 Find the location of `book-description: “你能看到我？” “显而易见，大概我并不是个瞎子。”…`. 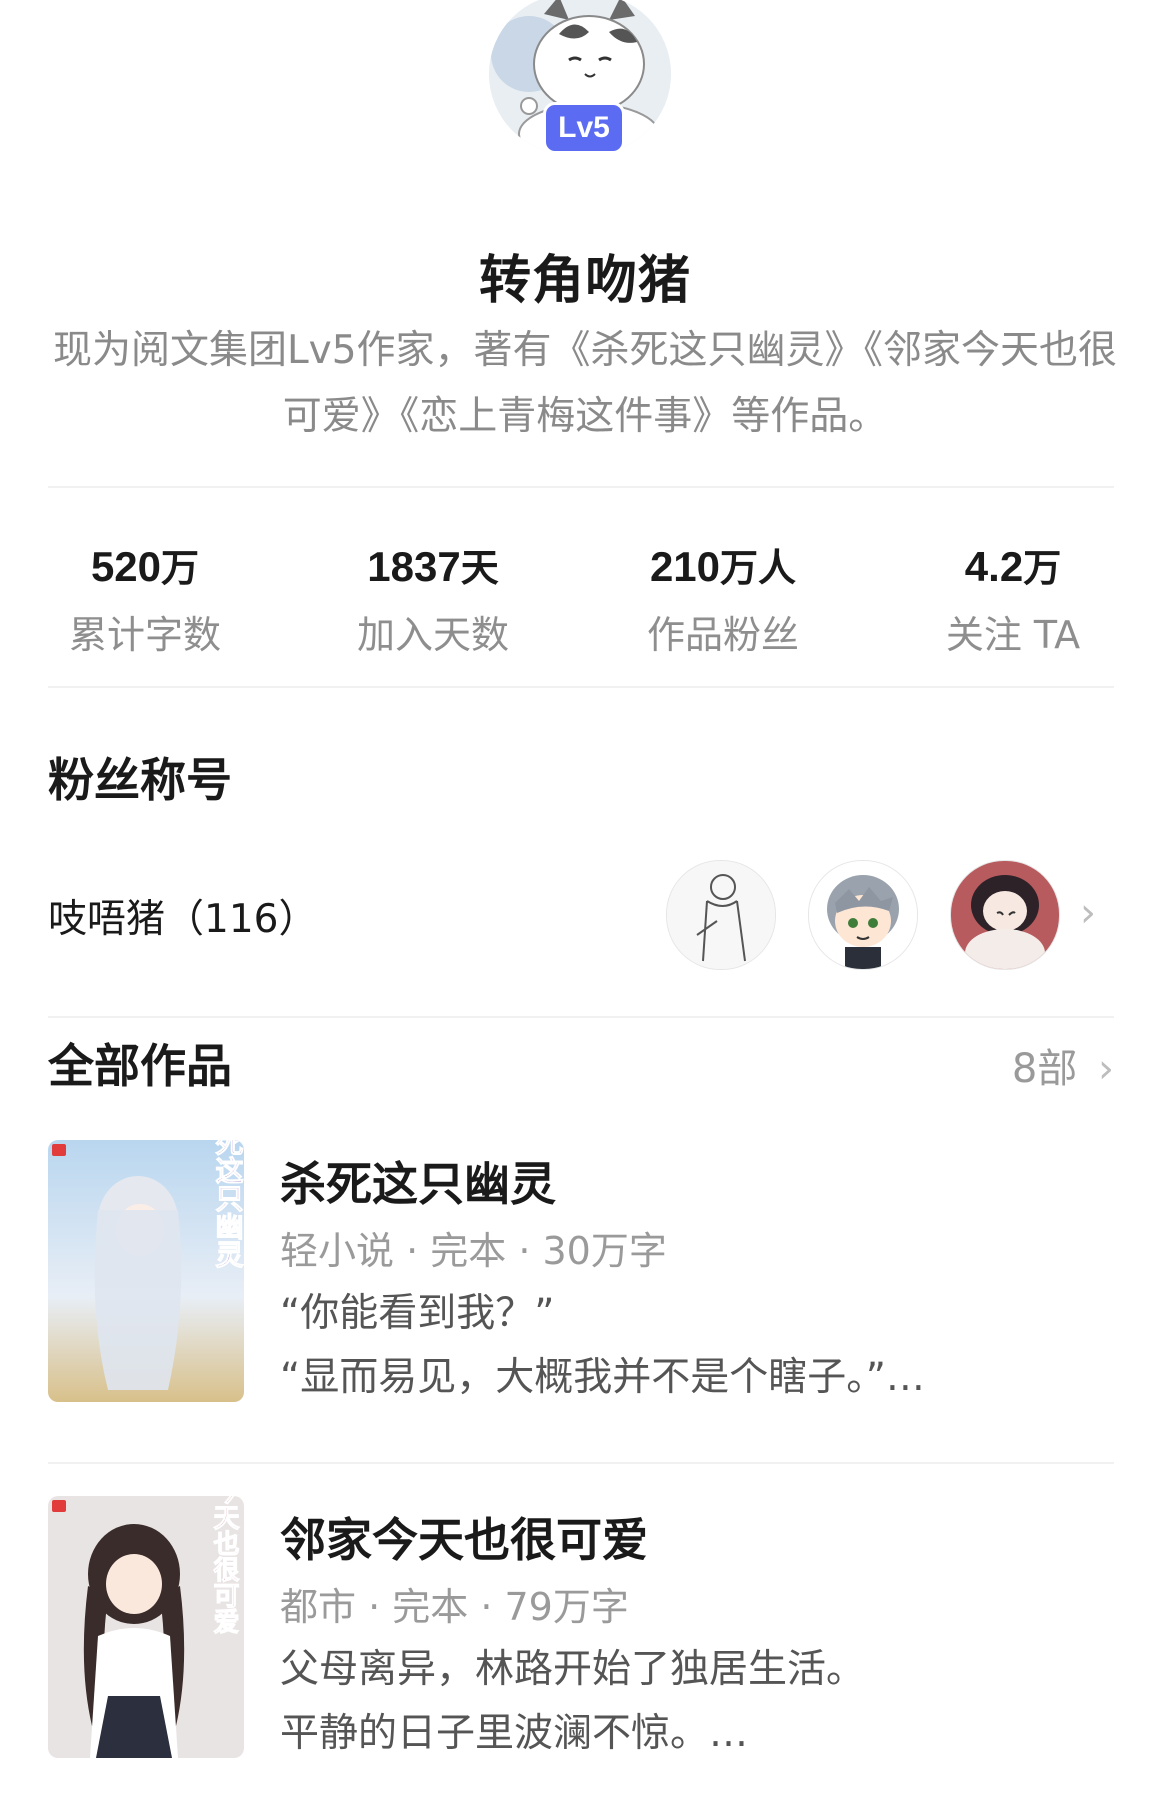

book-description: “你能看到我？” “显而易见，大概我并不是个瞎子。”… is located at coordinates (680, 1346).